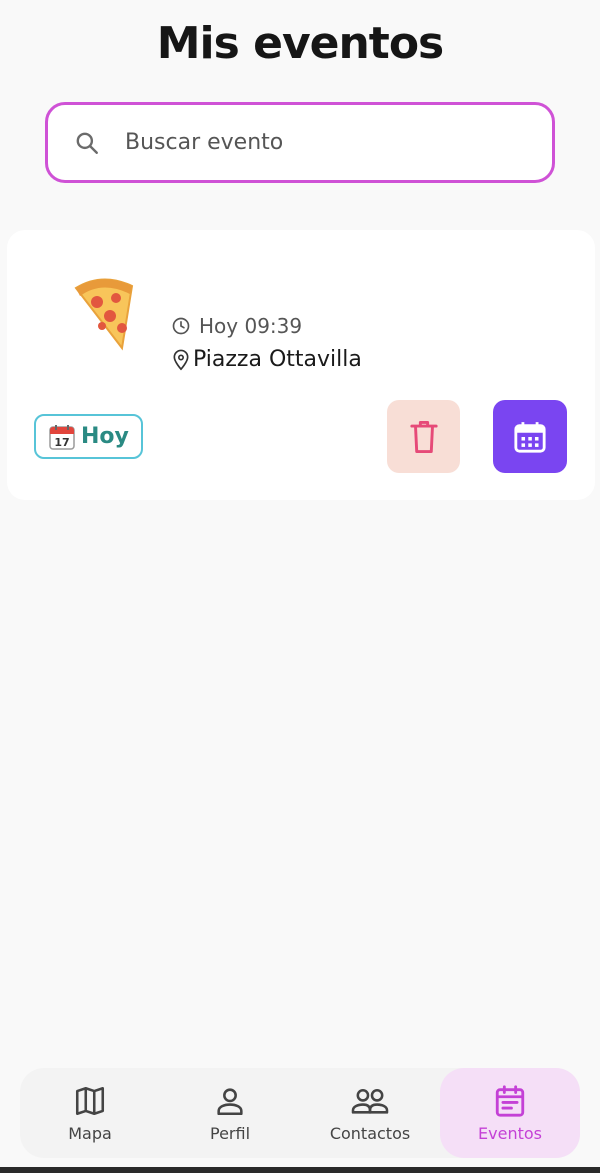  Describe the element at coordinates (87, 143) in the screenshot. I see `search-icon` at that location.